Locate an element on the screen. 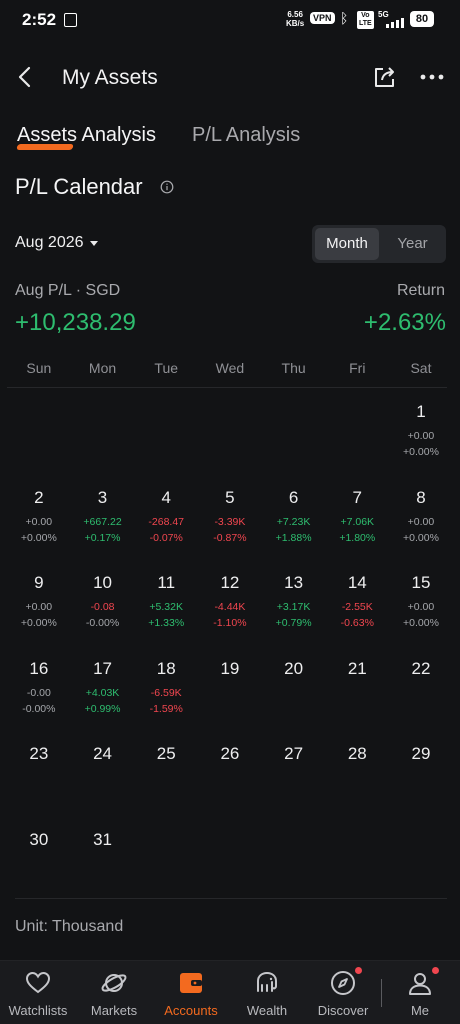  nav-watchlists: Watchlists is located at coordinates (39, 992).